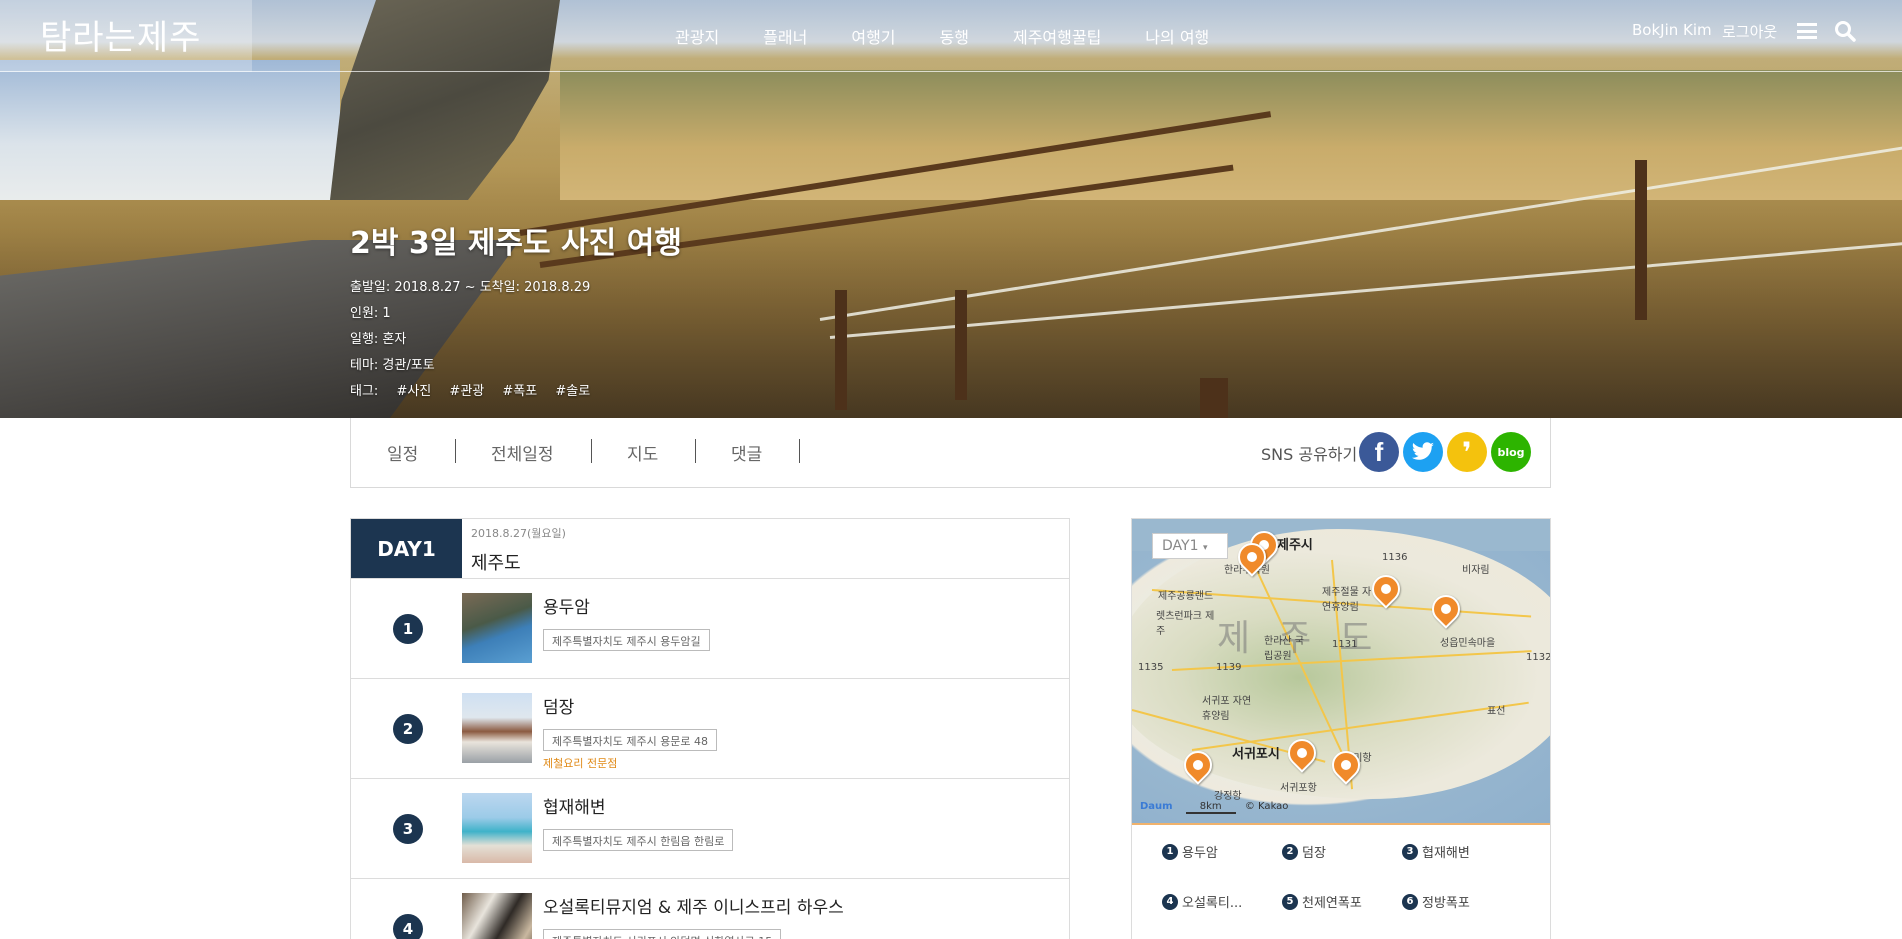 This screenshot has width=1902, height=939. Describe the element at coordinates (413, 391) in the screenshot. I see `tag-photo: #사진` at that location.